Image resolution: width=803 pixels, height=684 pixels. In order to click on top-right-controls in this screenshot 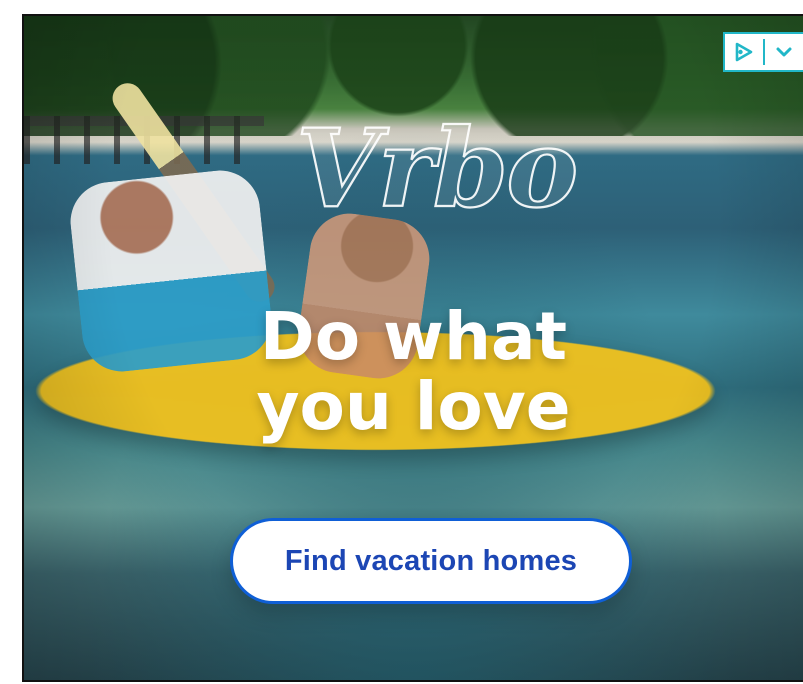, I will do `click(763, 52)`.